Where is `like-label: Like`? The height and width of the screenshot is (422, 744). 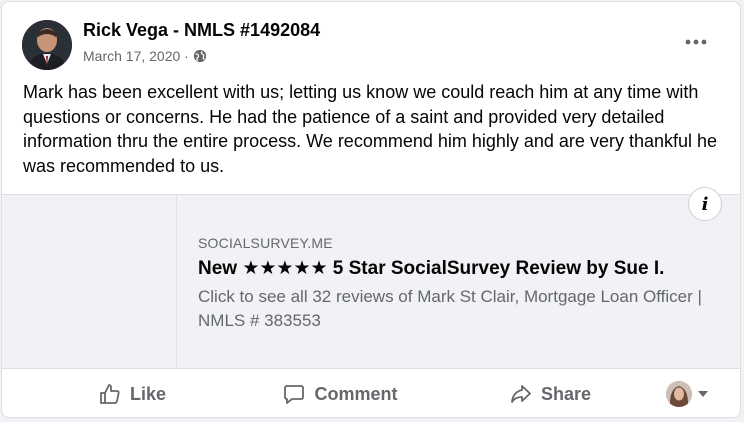
like-label: Like is located at coordinates (148, 393).